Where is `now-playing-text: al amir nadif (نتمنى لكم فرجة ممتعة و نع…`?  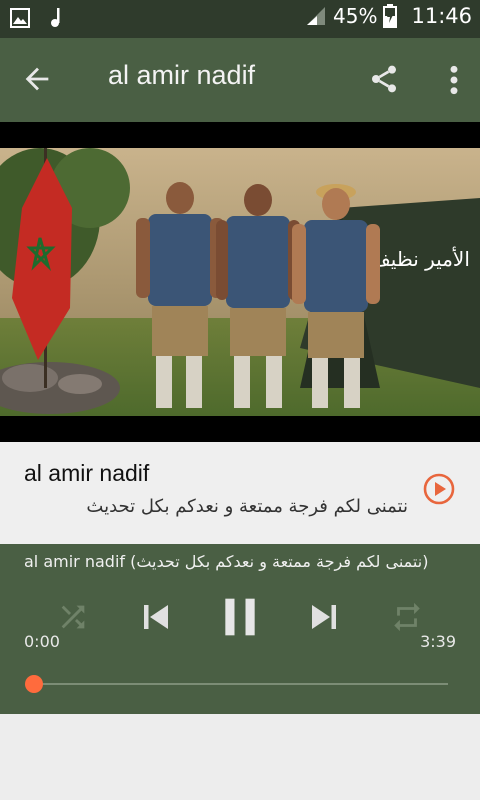 now-playing-text: al amir nadif (نتمنى لكم فرجة ممتعة و نع… is located at coordinates (226, 561).